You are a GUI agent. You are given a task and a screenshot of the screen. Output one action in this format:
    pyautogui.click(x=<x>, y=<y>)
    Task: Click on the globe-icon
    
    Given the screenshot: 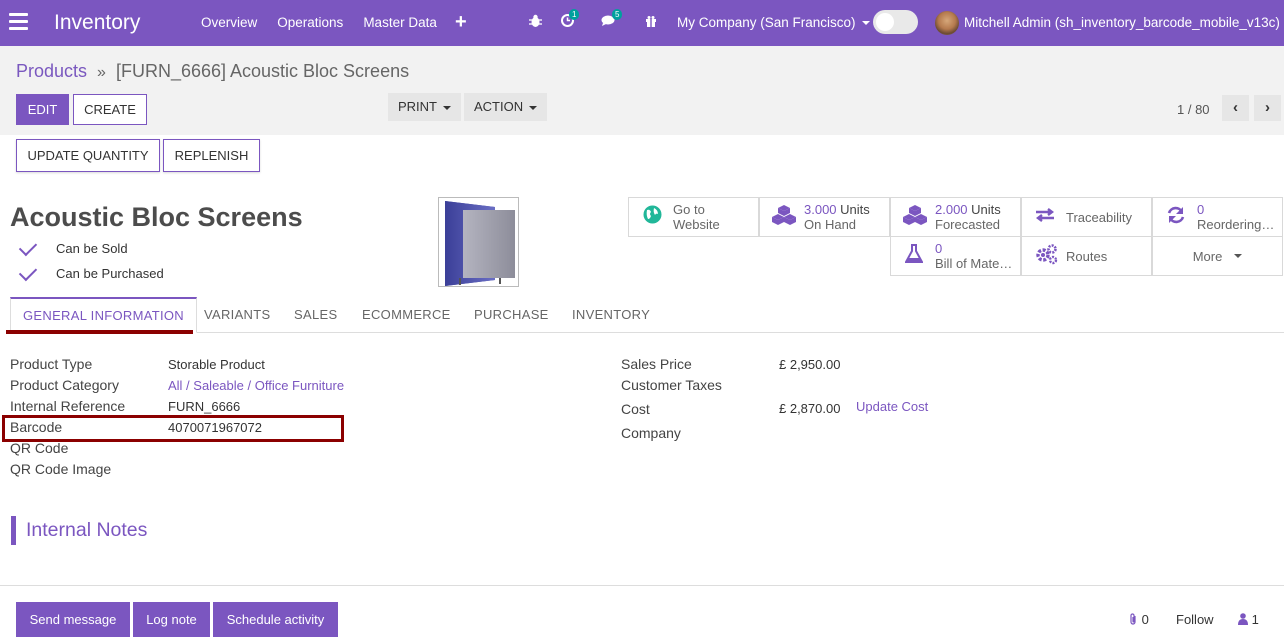 What is the action you would take?
    pyautogui.click(x=652, y=217)
    